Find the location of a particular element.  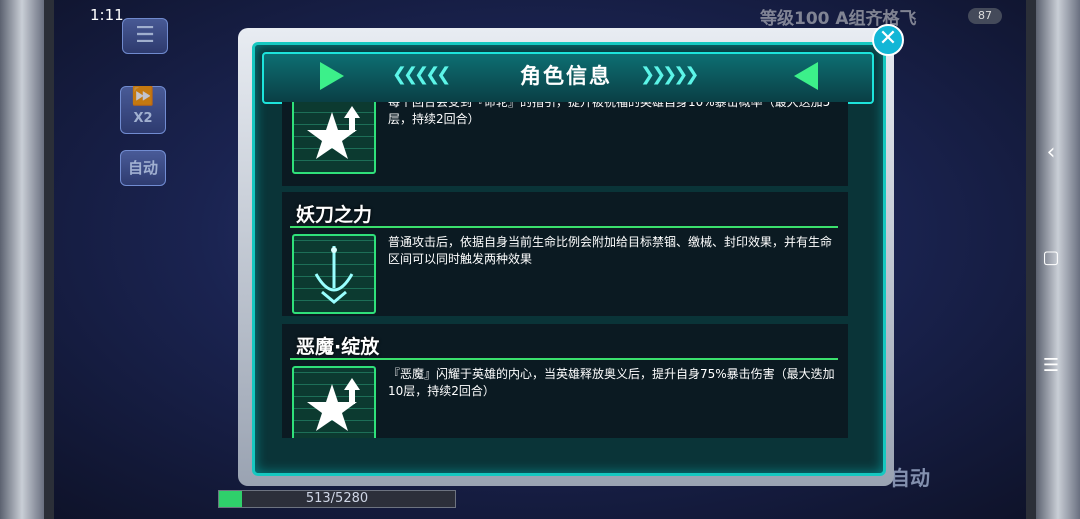

speed-button: ⏩ X2 is located at coordinates (143, 110).